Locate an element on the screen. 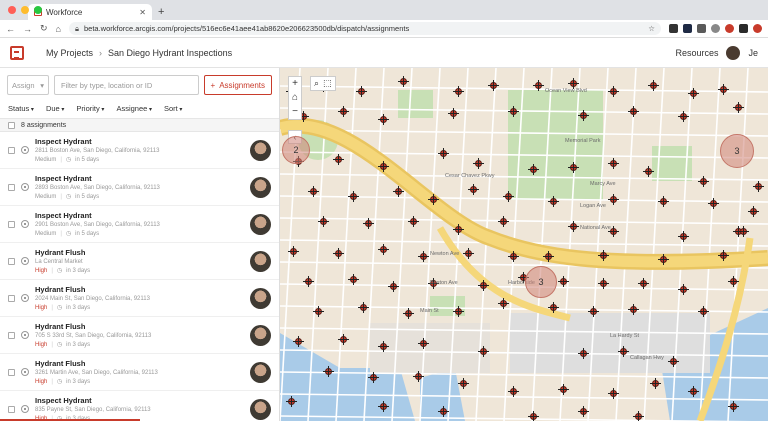 This screenshot has height=441, width=768. close-window-button is located at coordinates (12, 10).